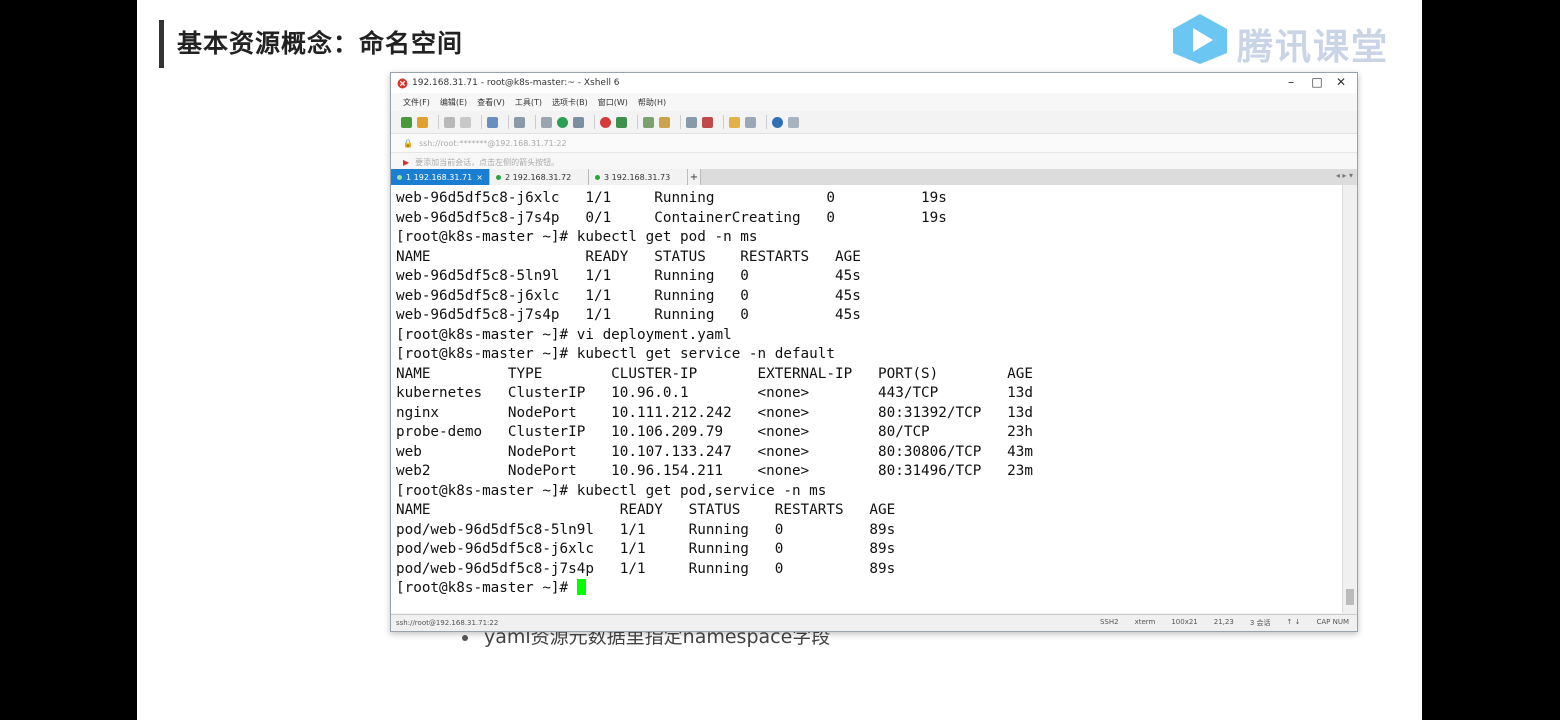 The image size is (1560, 720). I want to click on scrollbar-thumb, so click(1350, 597).